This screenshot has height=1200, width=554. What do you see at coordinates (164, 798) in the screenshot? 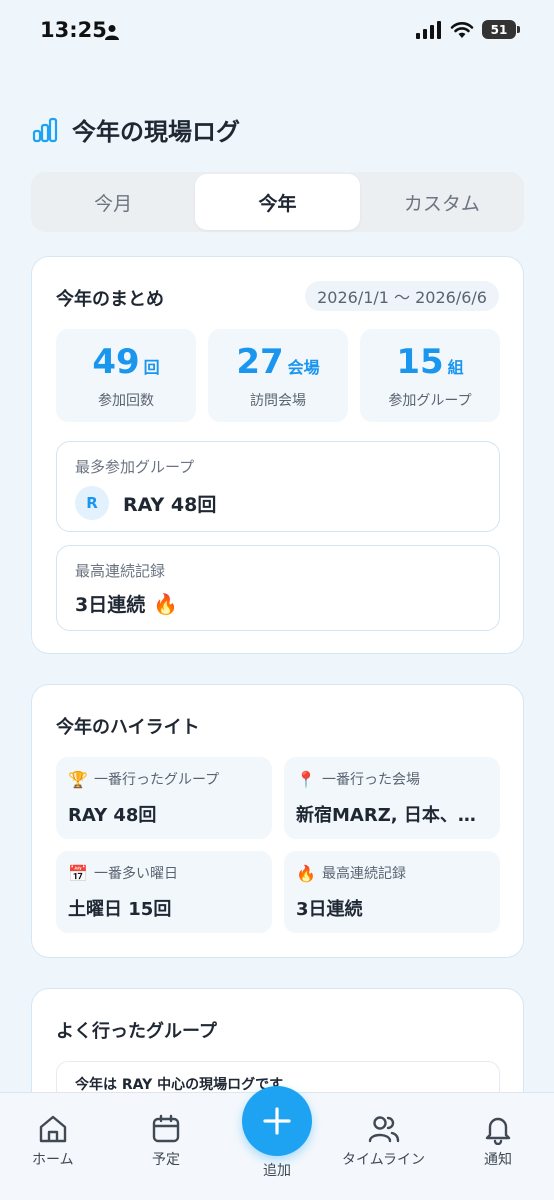
I see `highlight-top-group: 🏆 一番行ったグループ RAY 48回` at bounding box center [164, 798].